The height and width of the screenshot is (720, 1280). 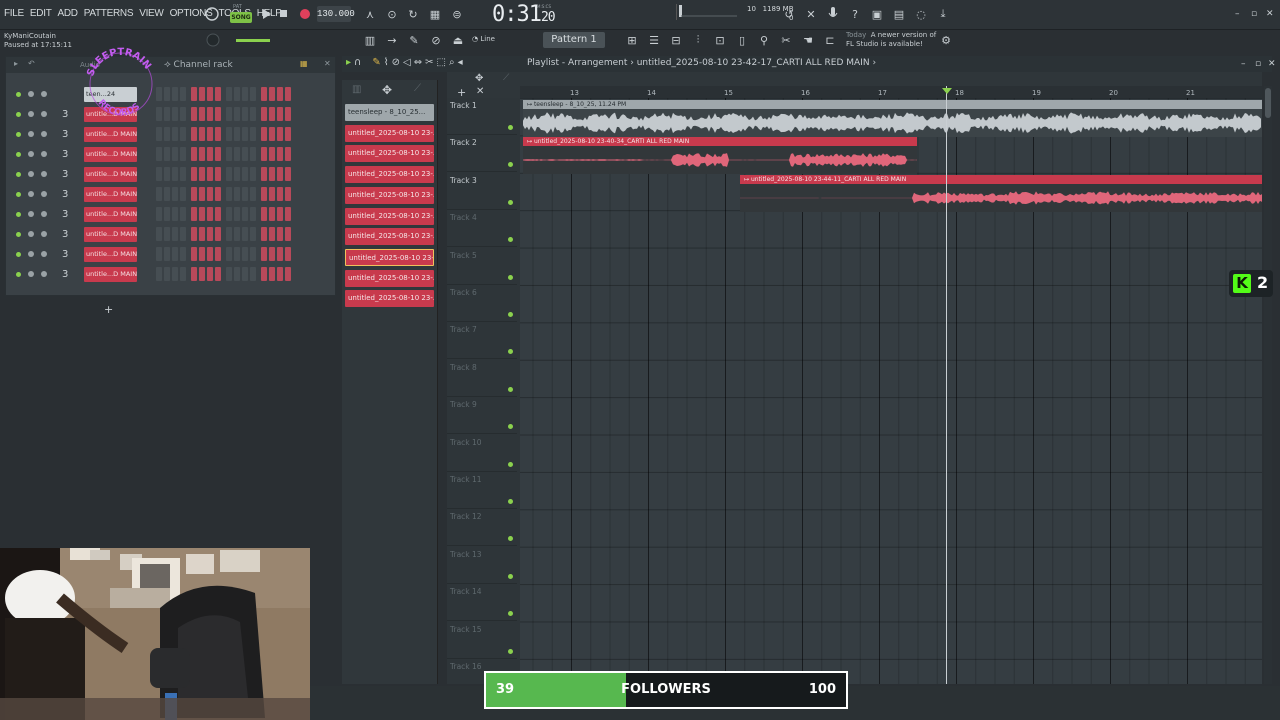 I want to click on track-header: Track 6, so click(x=482, y=303).